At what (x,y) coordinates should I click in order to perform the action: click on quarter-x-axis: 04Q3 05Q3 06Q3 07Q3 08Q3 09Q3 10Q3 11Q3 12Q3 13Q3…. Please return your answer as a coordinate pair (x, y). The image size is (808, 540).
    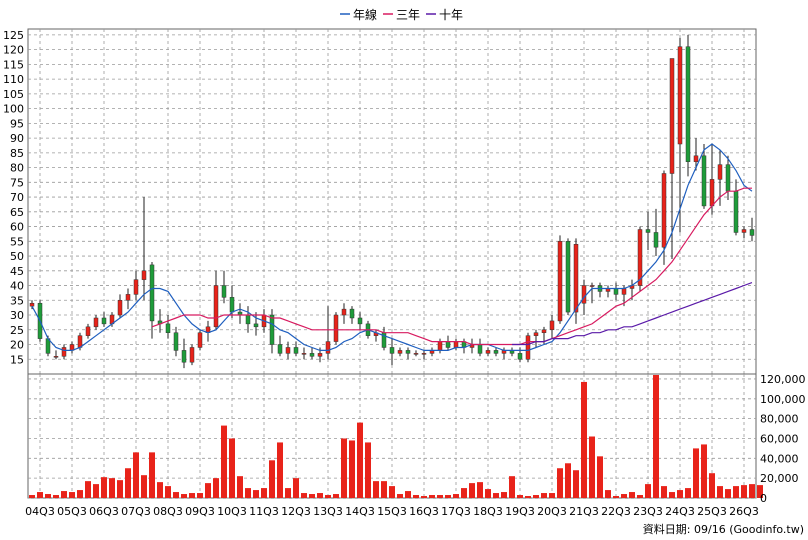
    Looking at the image, I should click on (392, 511).